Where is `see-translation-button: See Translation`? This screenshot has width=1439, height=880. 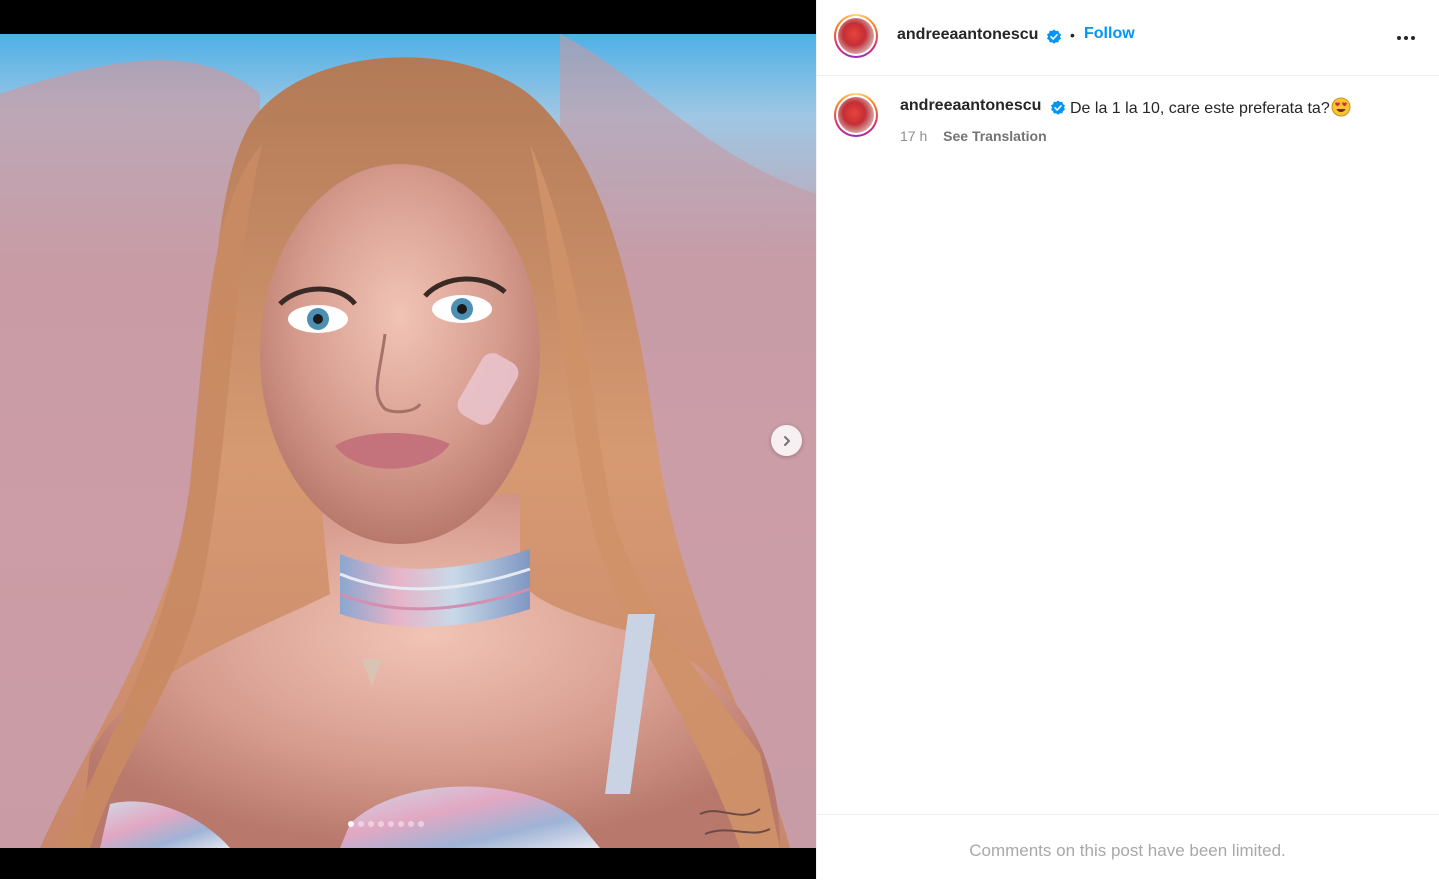 see-translation-button: See Translation is located at coordinates (994, 136).